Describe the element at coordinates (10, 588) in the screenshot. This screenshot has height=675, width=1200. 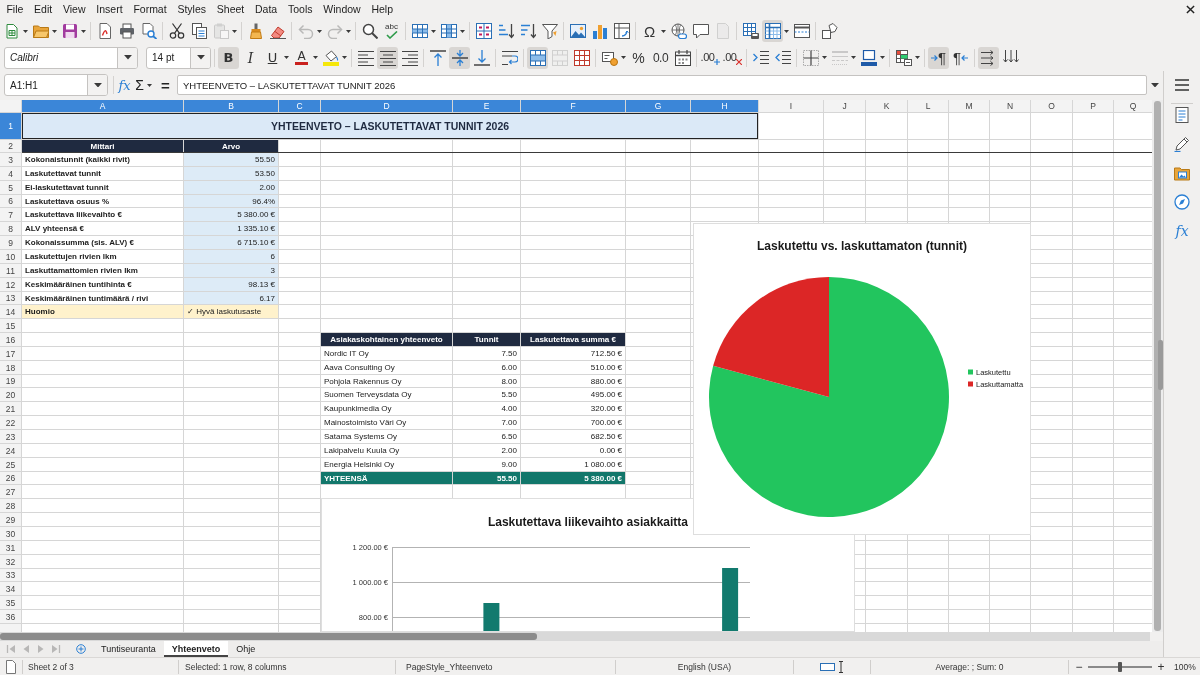
I see `row-header: 34` at that location.